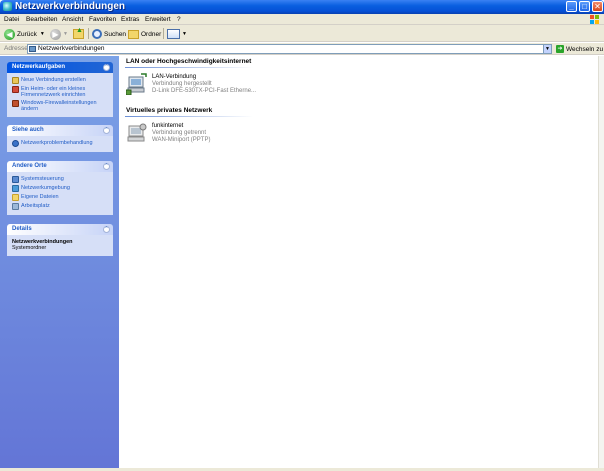  I want to click on minimize-button: _, so click(571, 6).